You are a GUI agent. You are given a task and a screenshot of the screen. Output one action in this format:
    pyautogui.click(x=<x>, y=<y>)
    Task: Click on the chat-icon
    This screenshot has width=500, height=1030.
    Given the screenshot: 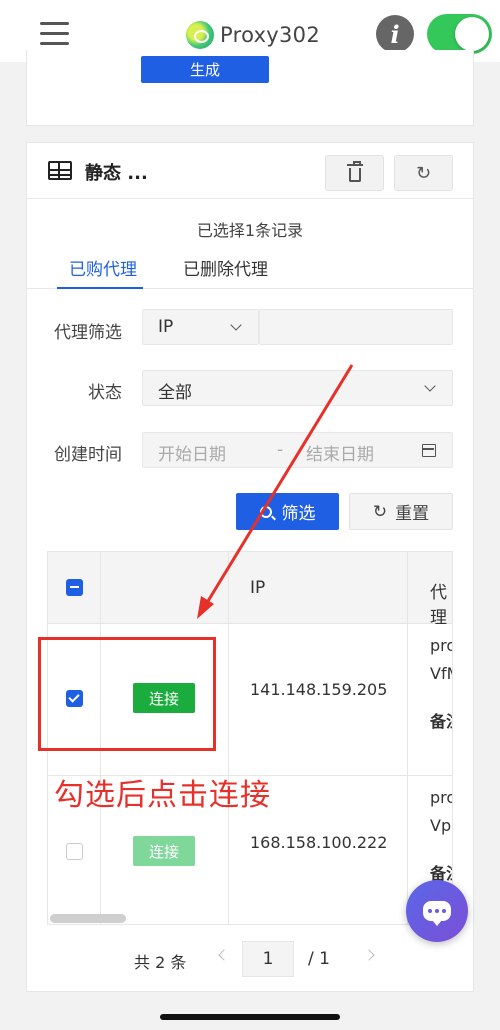 What is the action you would take?
    pyautogui.click(x=437, y=913)
    